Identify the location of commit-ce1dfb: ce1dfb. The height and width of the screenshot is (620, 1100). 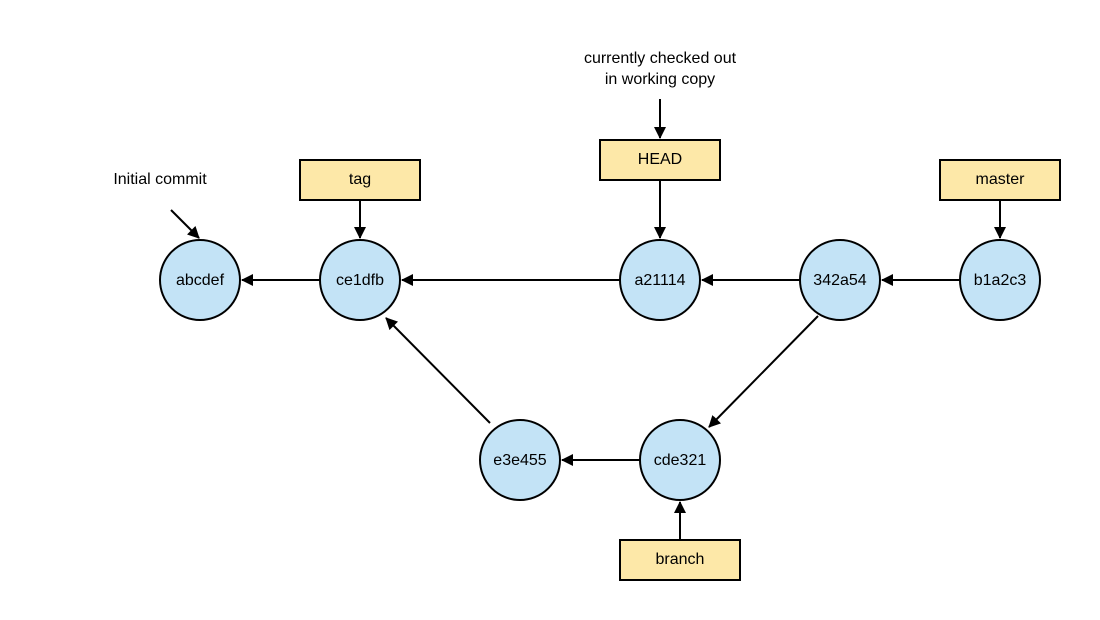
(360, 280).